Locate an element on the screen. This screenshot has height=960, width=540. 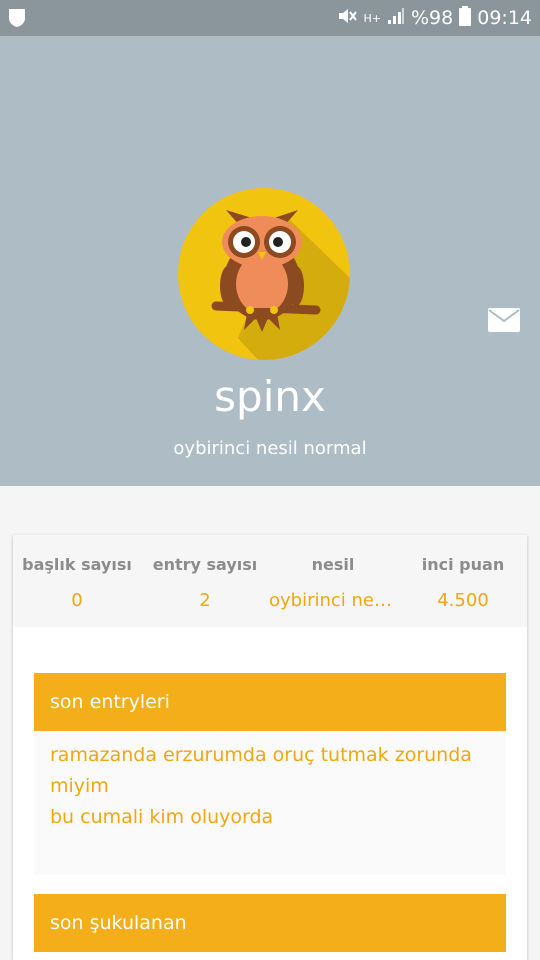
entry-link: bu cumali kim oluyorda is located at coordinates (254, 817).